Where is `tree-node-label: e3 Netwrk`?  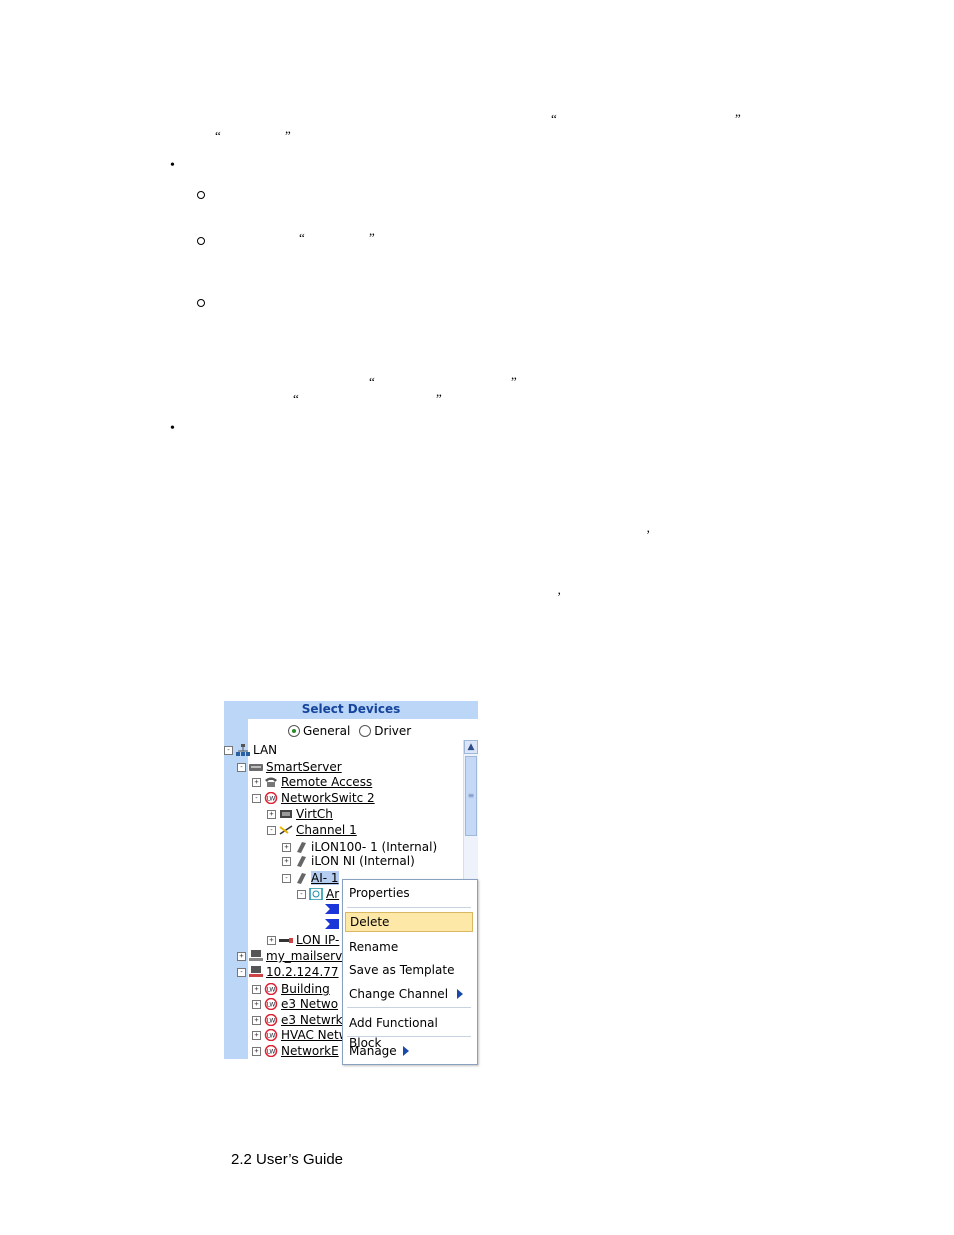
tree-node-label: e3 Netwrk is located at coordinates (312, 1020).